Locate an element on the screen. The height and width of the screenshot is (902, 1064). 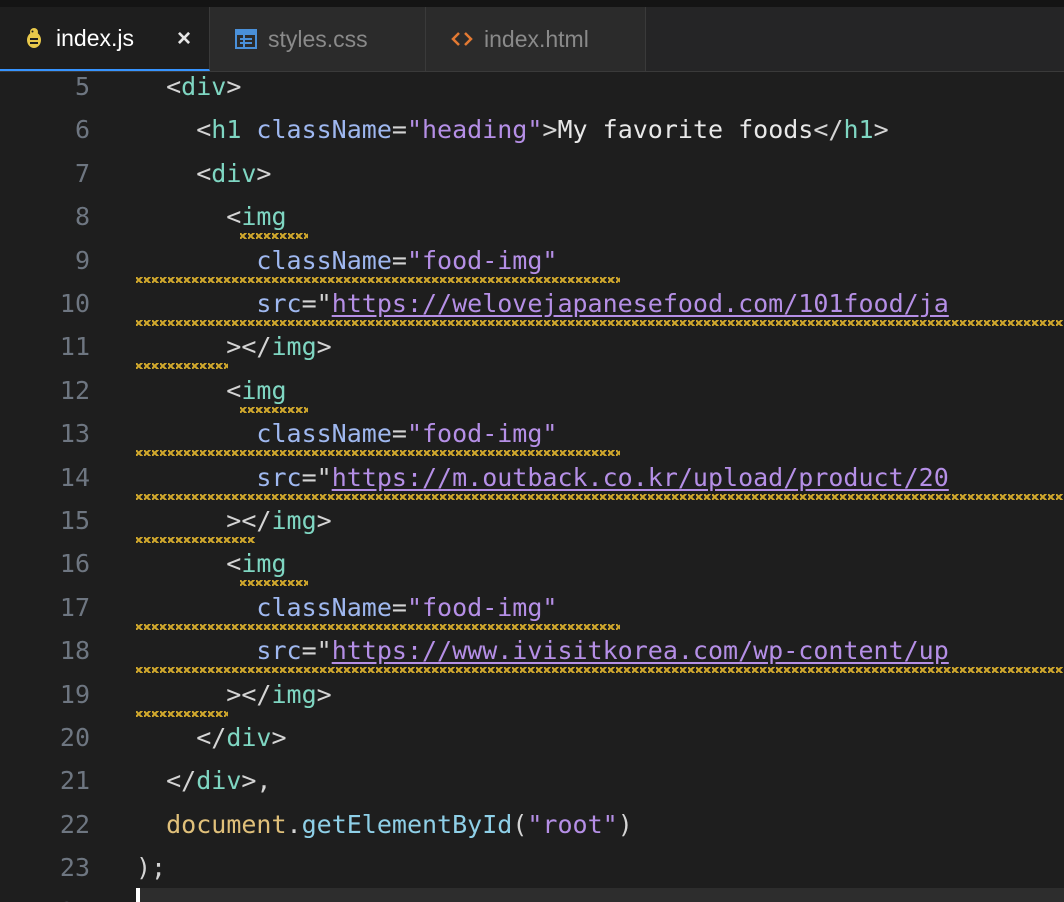
line-number: 9 is located at coordinates (82, 260).